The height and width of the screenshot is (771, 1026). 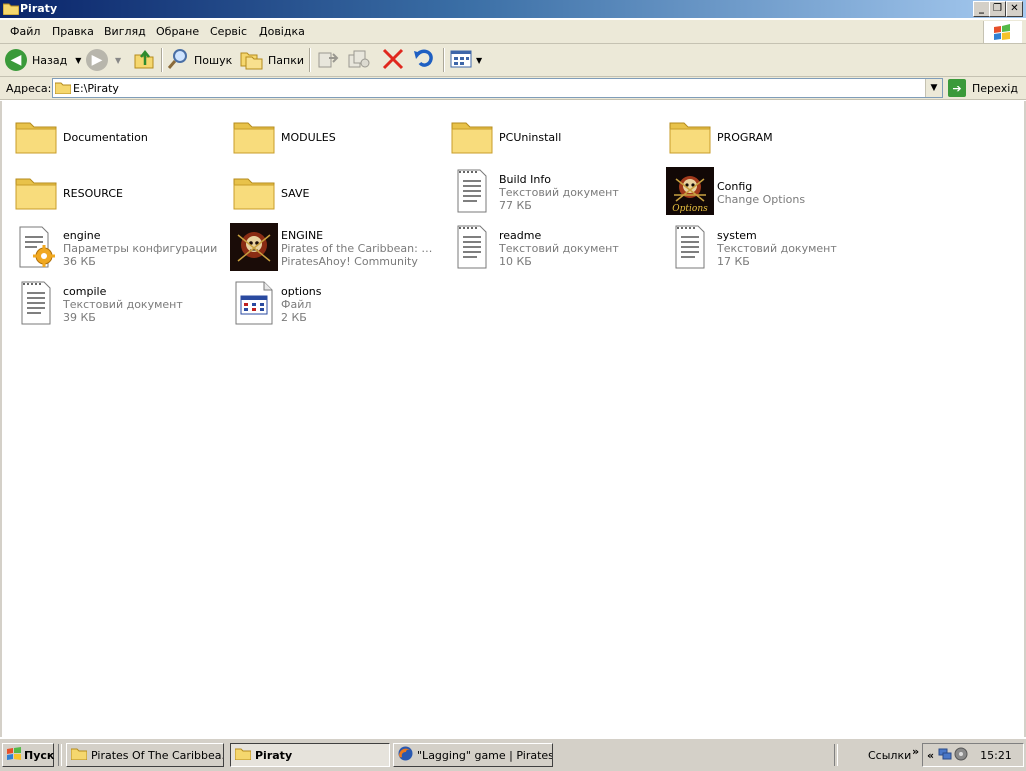 I want to click on list-item: RESOURCE, so click(x=114, y=190).